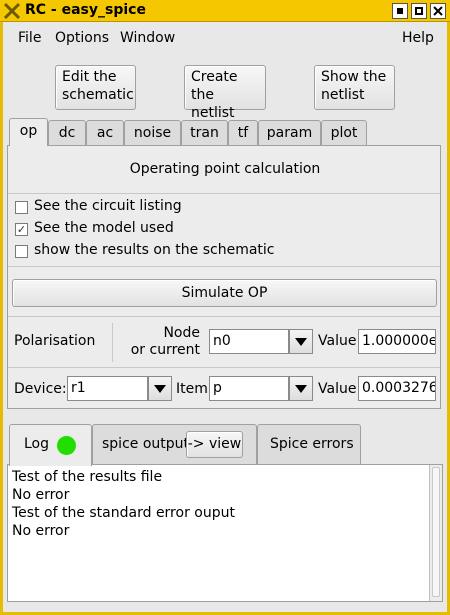  Describe the element at coordinates (354, 77) in the screenshot. I see `show-netlist-label-line1: Show the` at that location.